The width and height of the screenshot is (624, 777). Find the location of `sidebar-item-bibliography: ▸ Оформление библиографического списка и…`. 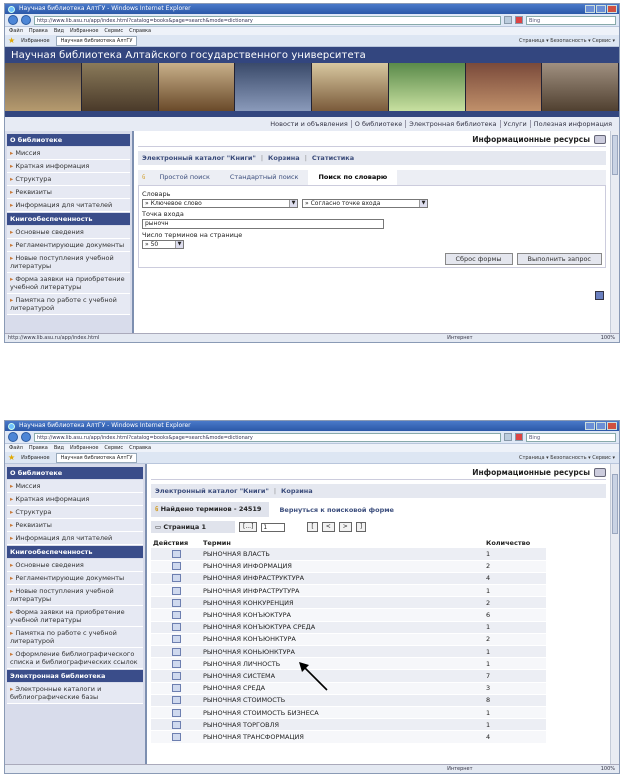

sidebar-item-bibliography: ▸ Оформление библиографического списка и… is located at coordinates (75, 658).